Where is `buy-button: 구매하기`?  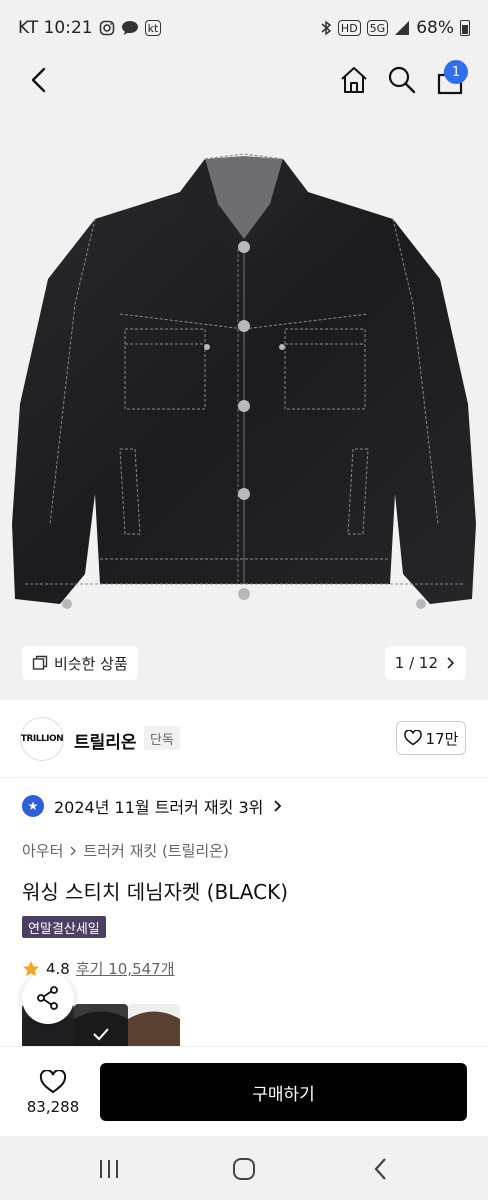
buy-button: 구매하기 is located at coordinates (283, 1092).